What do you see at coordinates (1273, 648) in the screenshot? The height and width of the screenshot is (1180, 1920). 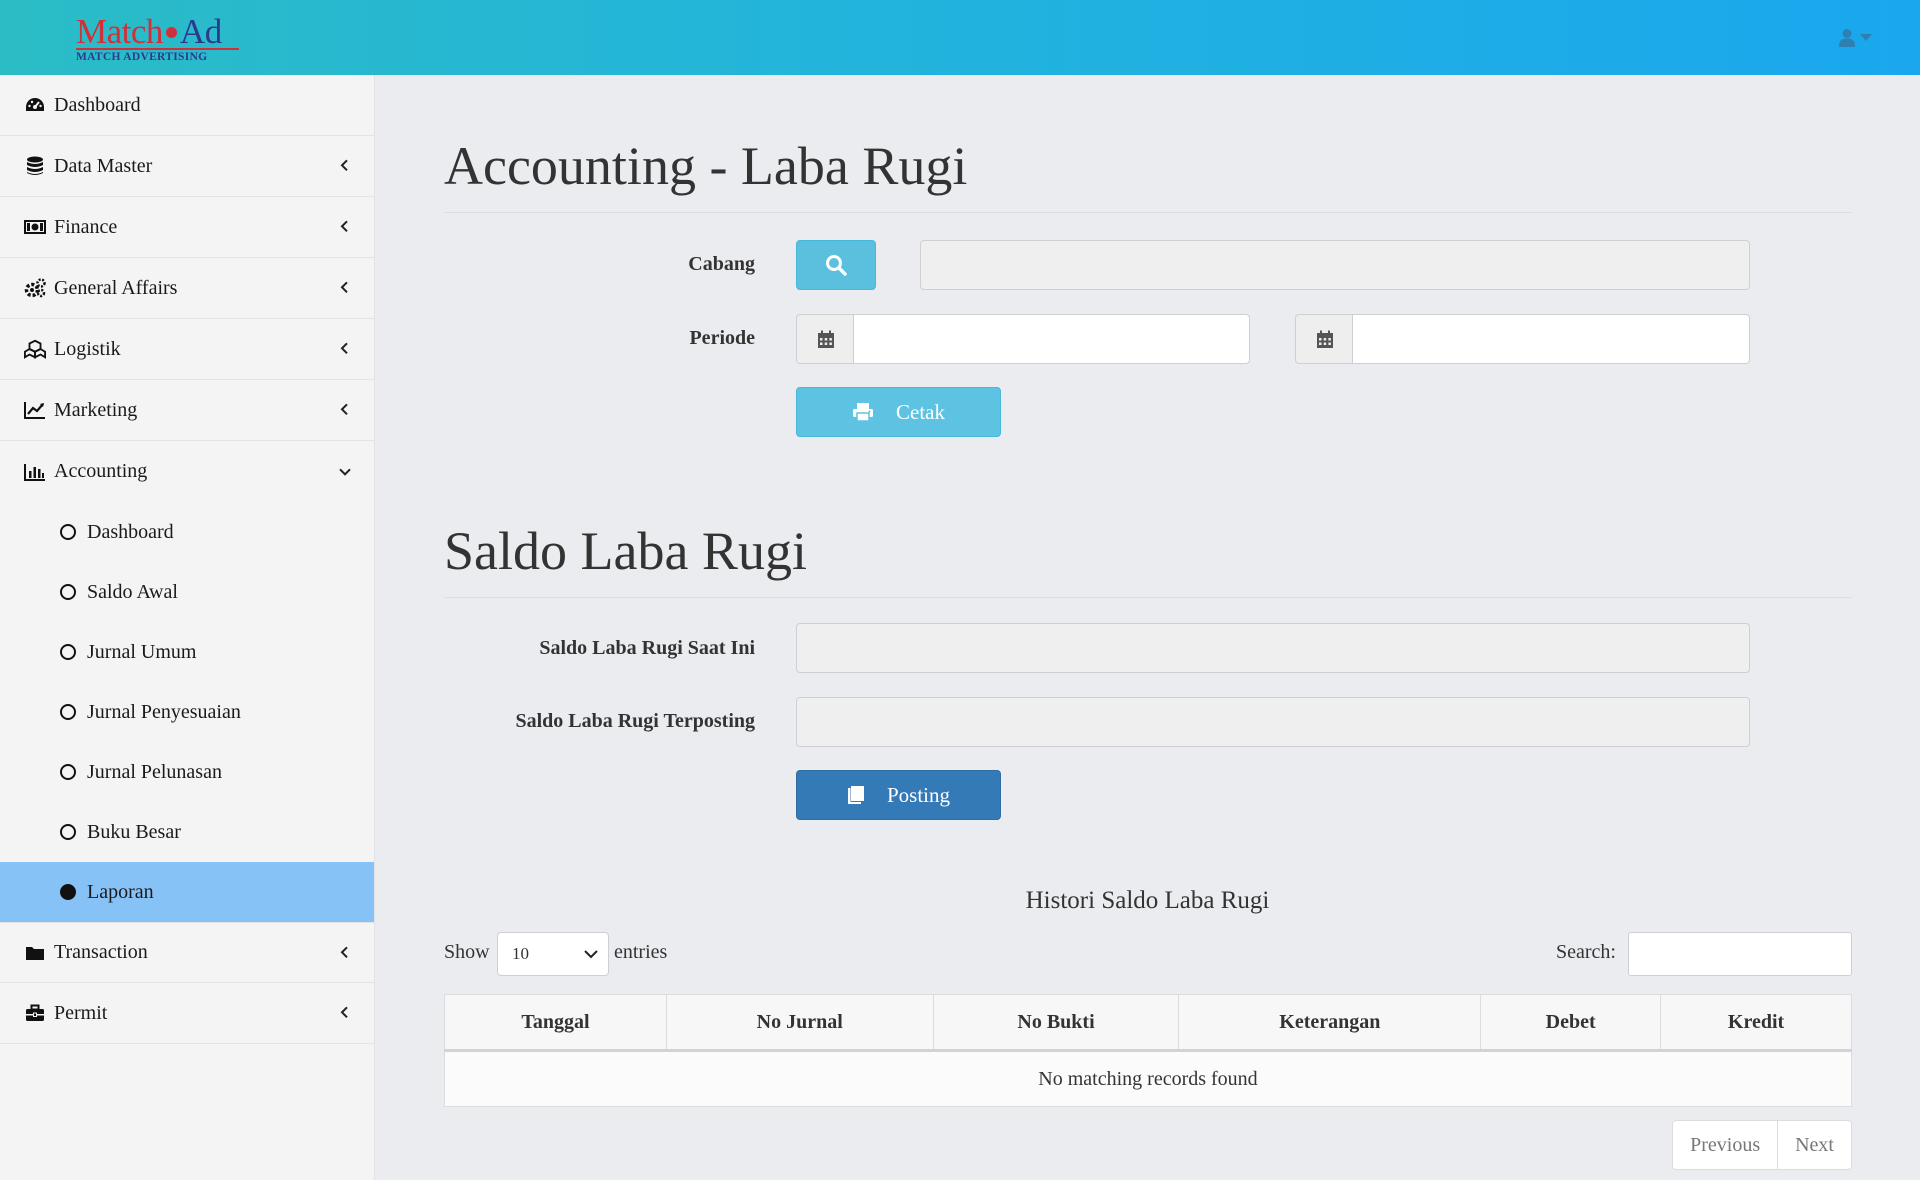 I see `saldo-current-field` at bounding box center [1273, 648].